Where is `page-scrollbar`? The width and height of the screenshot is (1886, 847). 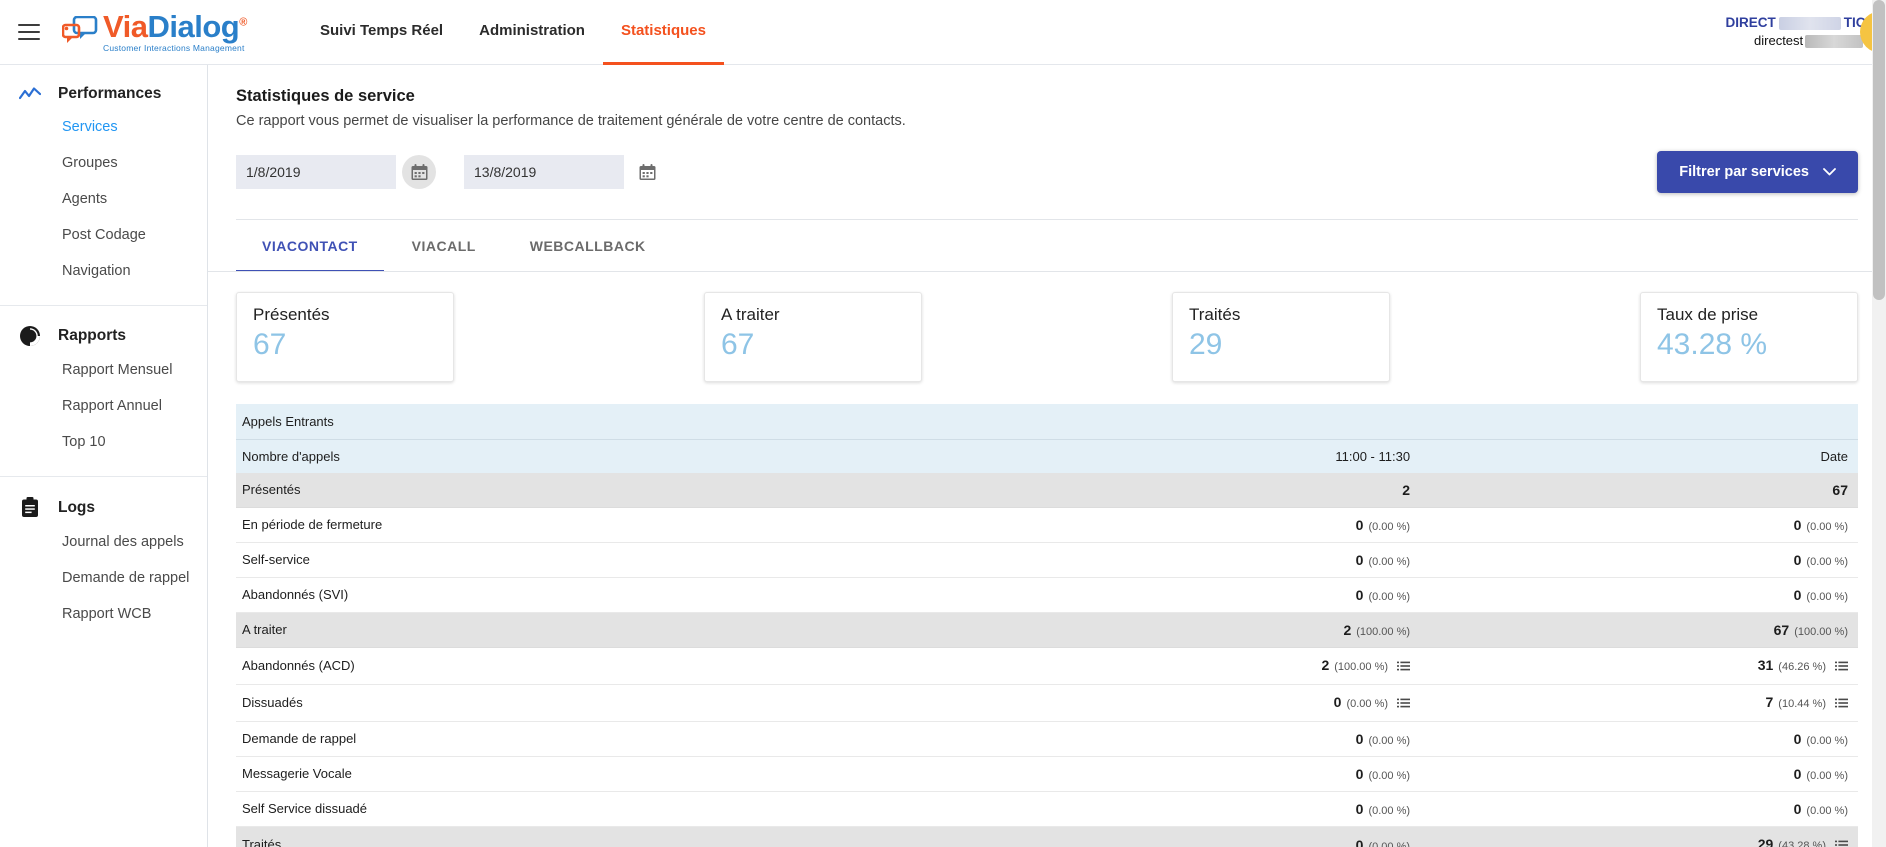
page-scrollbar is located at coordinates (1879, 423).